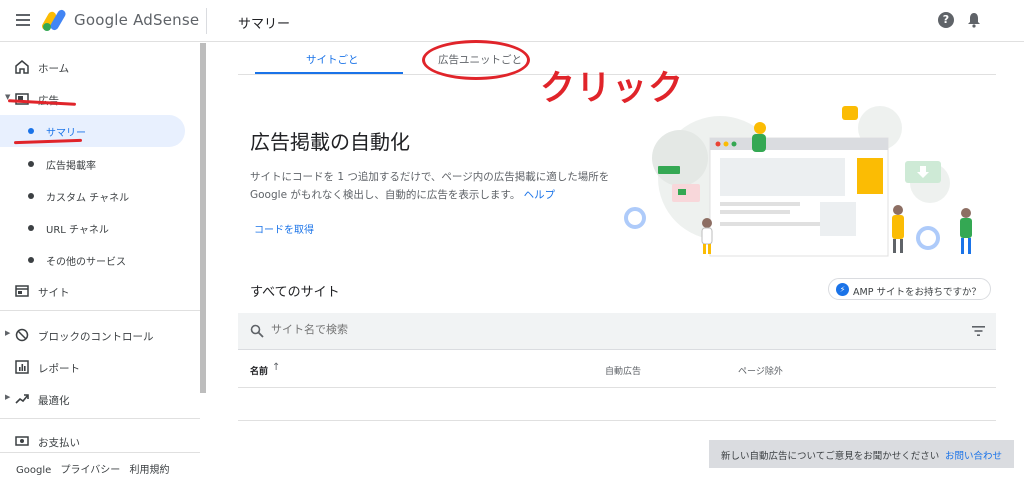 The height and width of the screenshot is (480, 1024). I want to click on auto-ads-illustration, so click(798, 181).